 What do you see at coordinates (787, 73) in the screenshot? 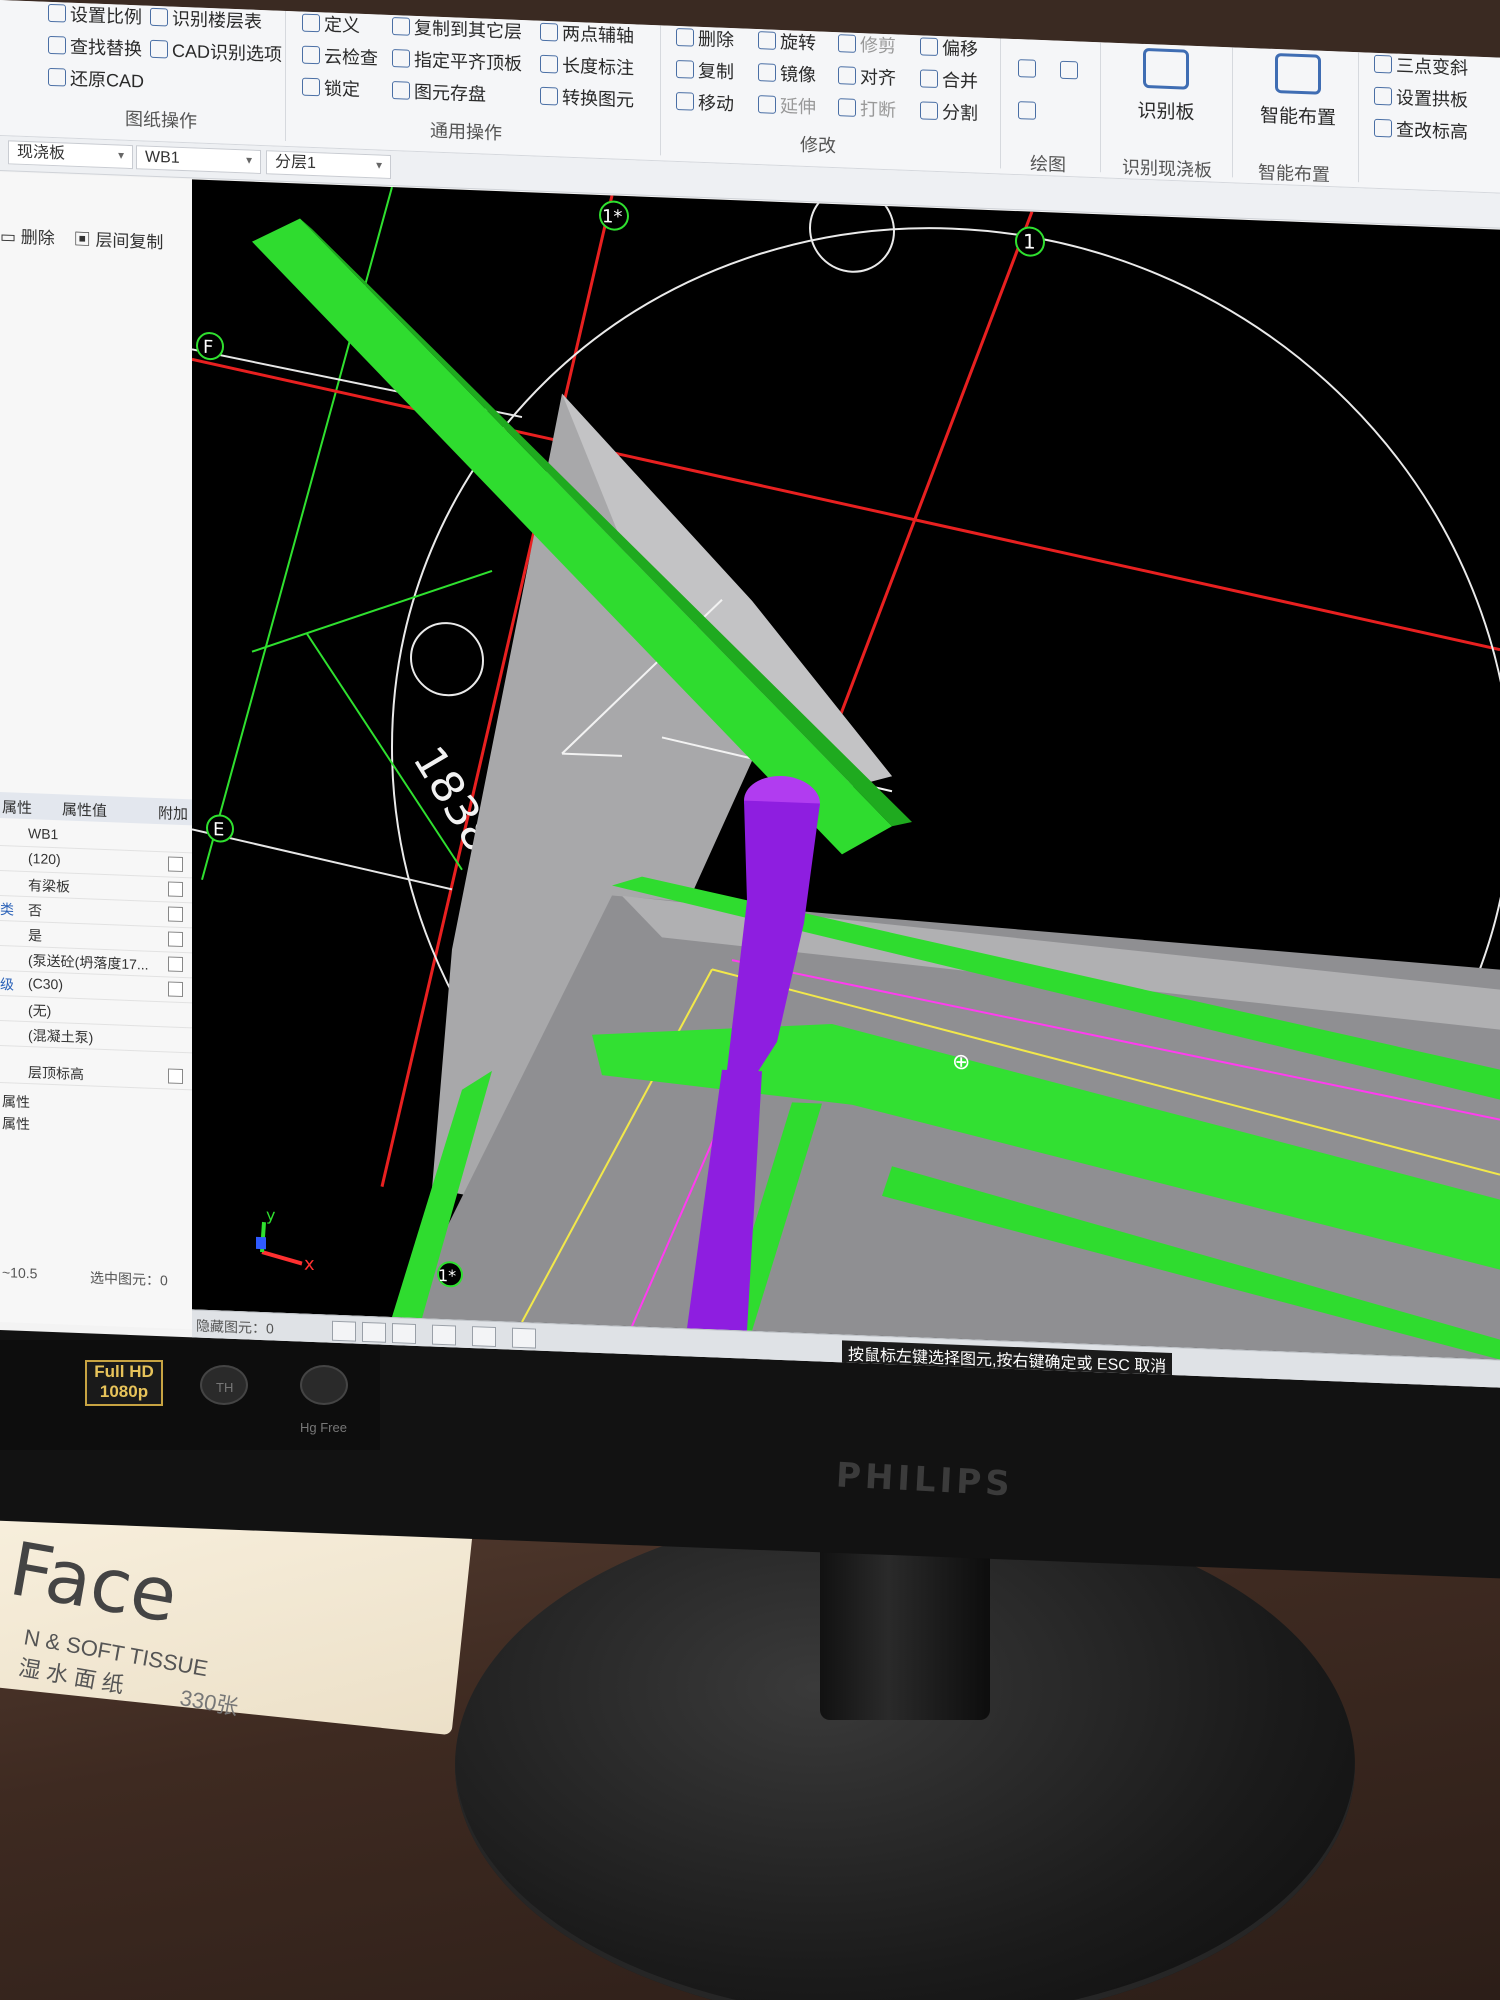
I see `mirror-button: 镜像` at bounding box center [787, 73].